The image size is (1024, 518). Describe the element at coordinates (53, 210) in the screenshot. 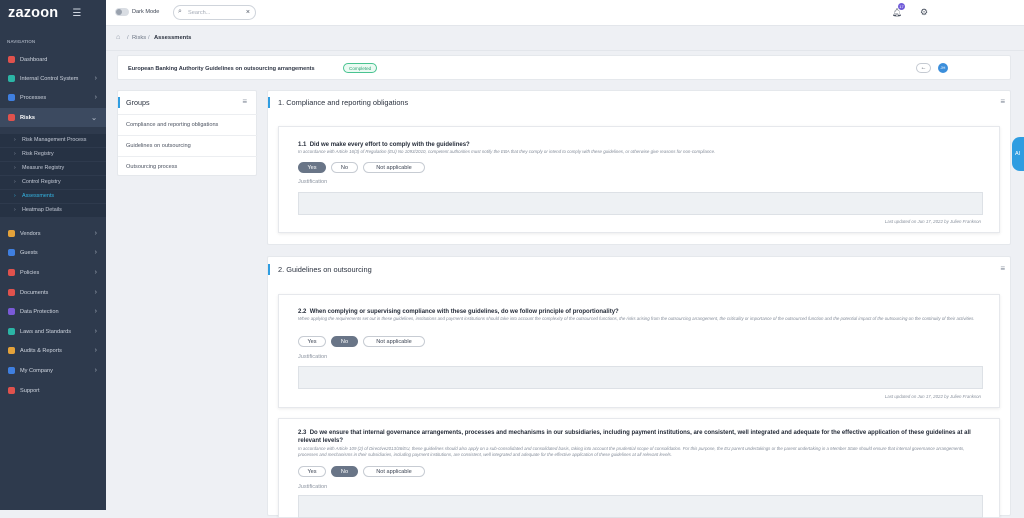

I see `sidebar-subitem-heatmap-details: › Heatmap Details` at that location.